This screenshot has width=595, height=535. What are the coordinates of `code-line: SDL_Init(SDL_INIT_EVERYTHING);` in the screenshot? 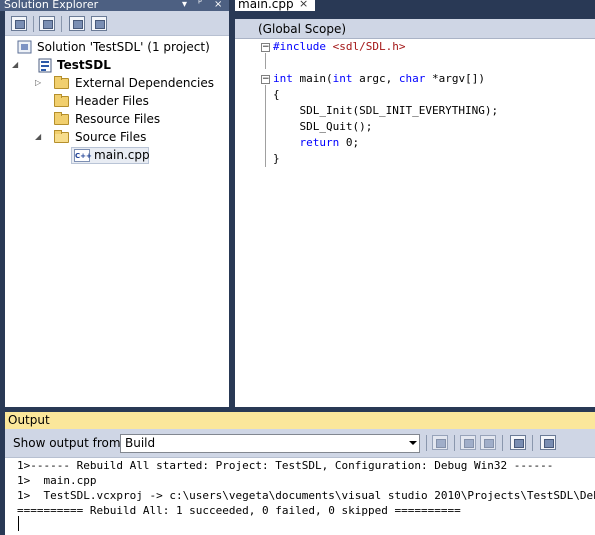 It's located at (385, 111).